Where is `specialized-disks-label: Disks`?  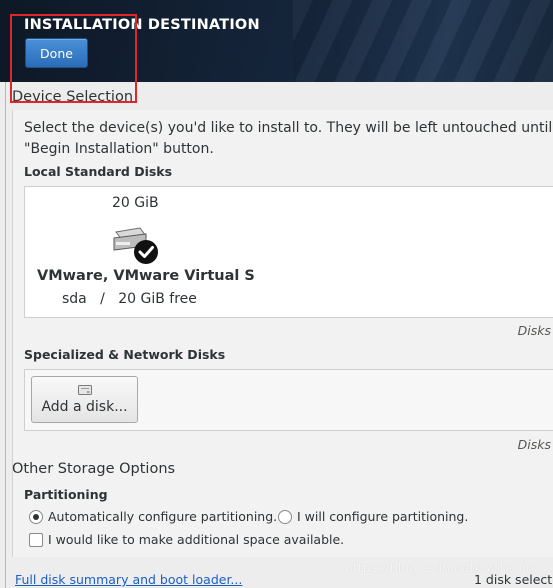 specialized-disks-label: Disks is located at coordinates (534, 444).